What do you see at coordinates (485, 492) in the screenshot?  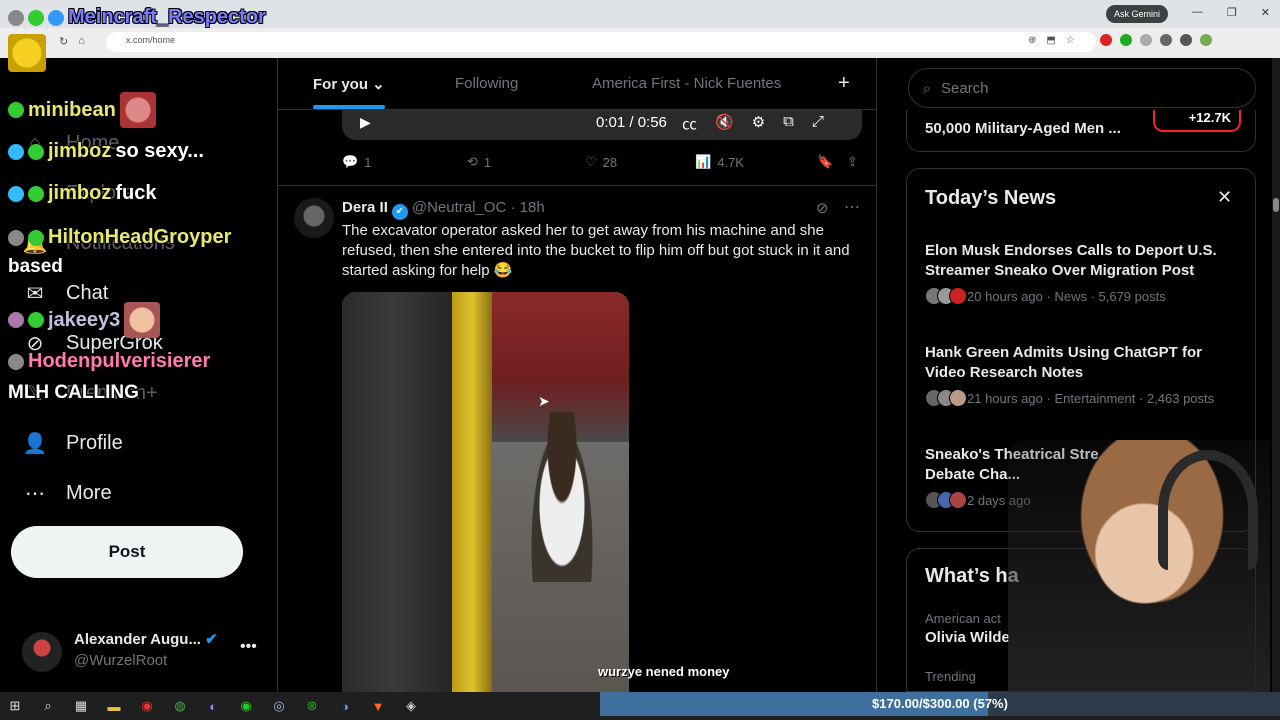 I see `tweet-video` at bounding box center [485, 492].